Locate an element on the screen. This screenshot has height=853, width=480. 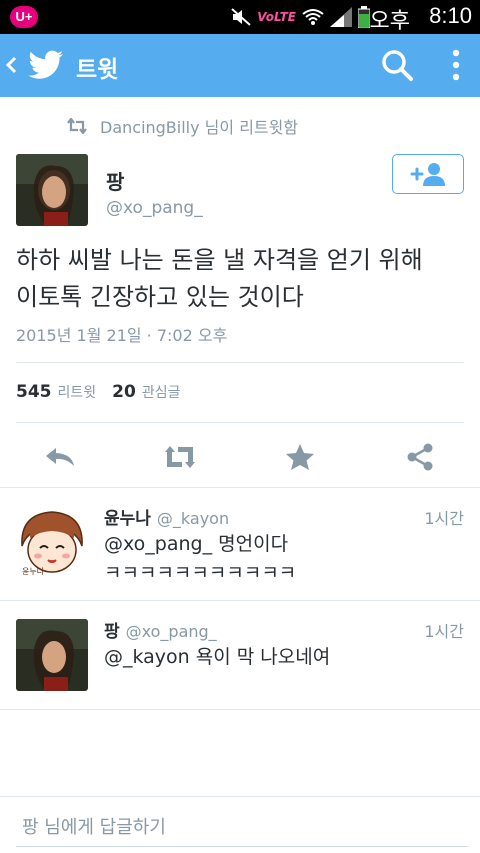
retweet-count: 545 is located at coordinates (34, 392).